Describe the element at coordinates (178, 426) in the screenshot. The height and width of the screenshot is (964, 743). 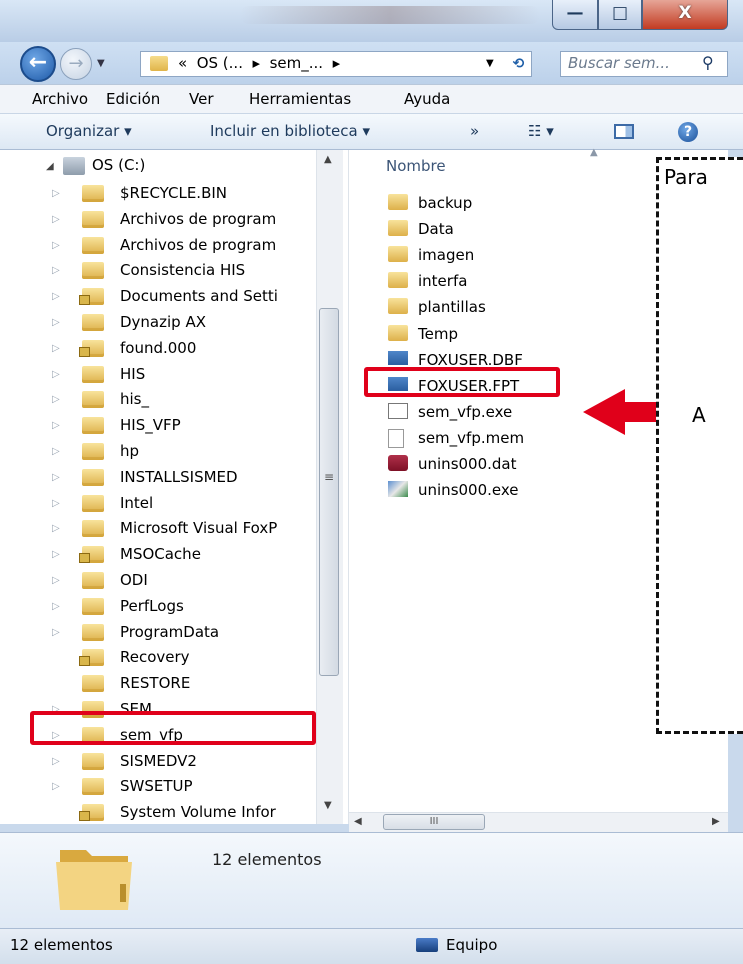
I see `tree-item: ▷ HIS_VFP` at that location.